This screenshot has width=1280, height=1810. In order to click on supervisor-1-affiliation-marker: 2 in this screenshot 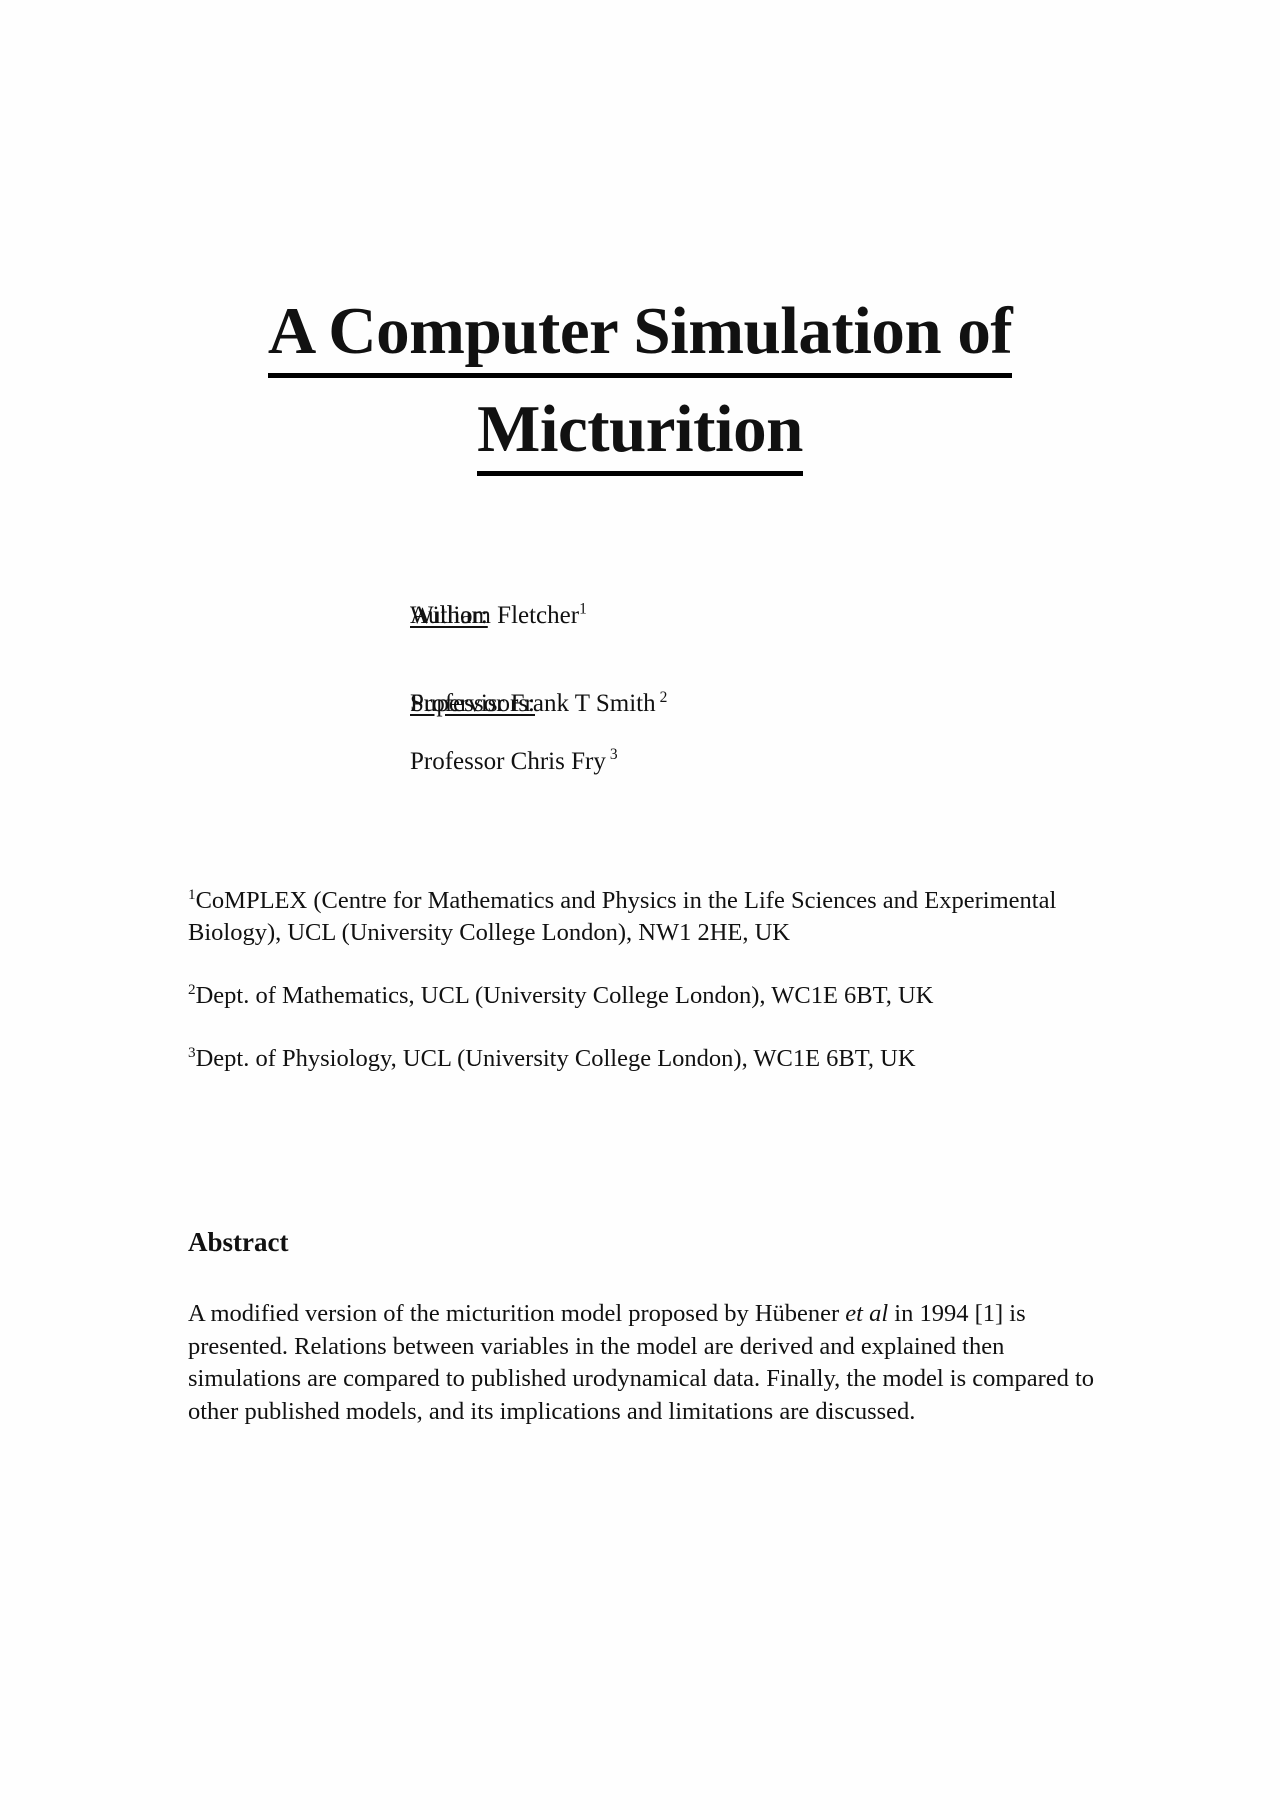, I will do `click(663, 697)`.